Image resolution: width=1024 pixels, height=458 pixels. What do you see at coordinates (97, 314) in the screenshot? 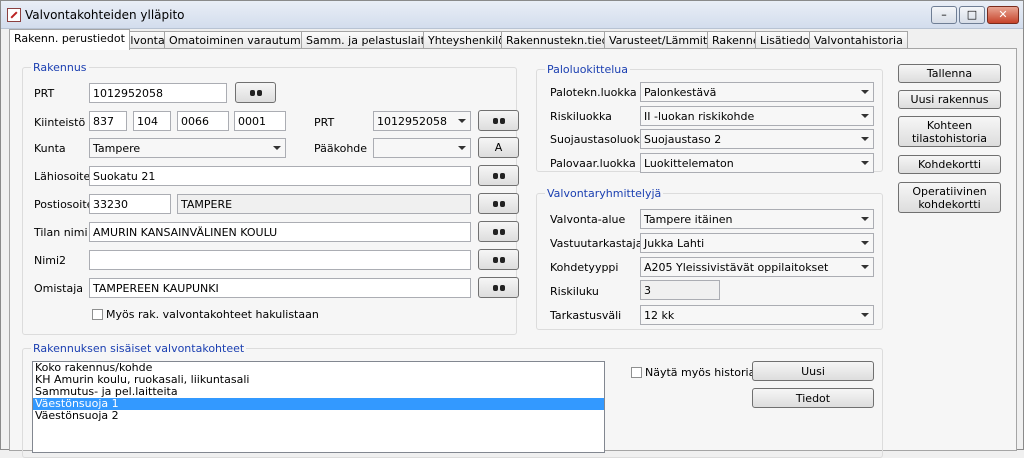
I see `hakulista-checkbox` at bounding box center [97, 314].